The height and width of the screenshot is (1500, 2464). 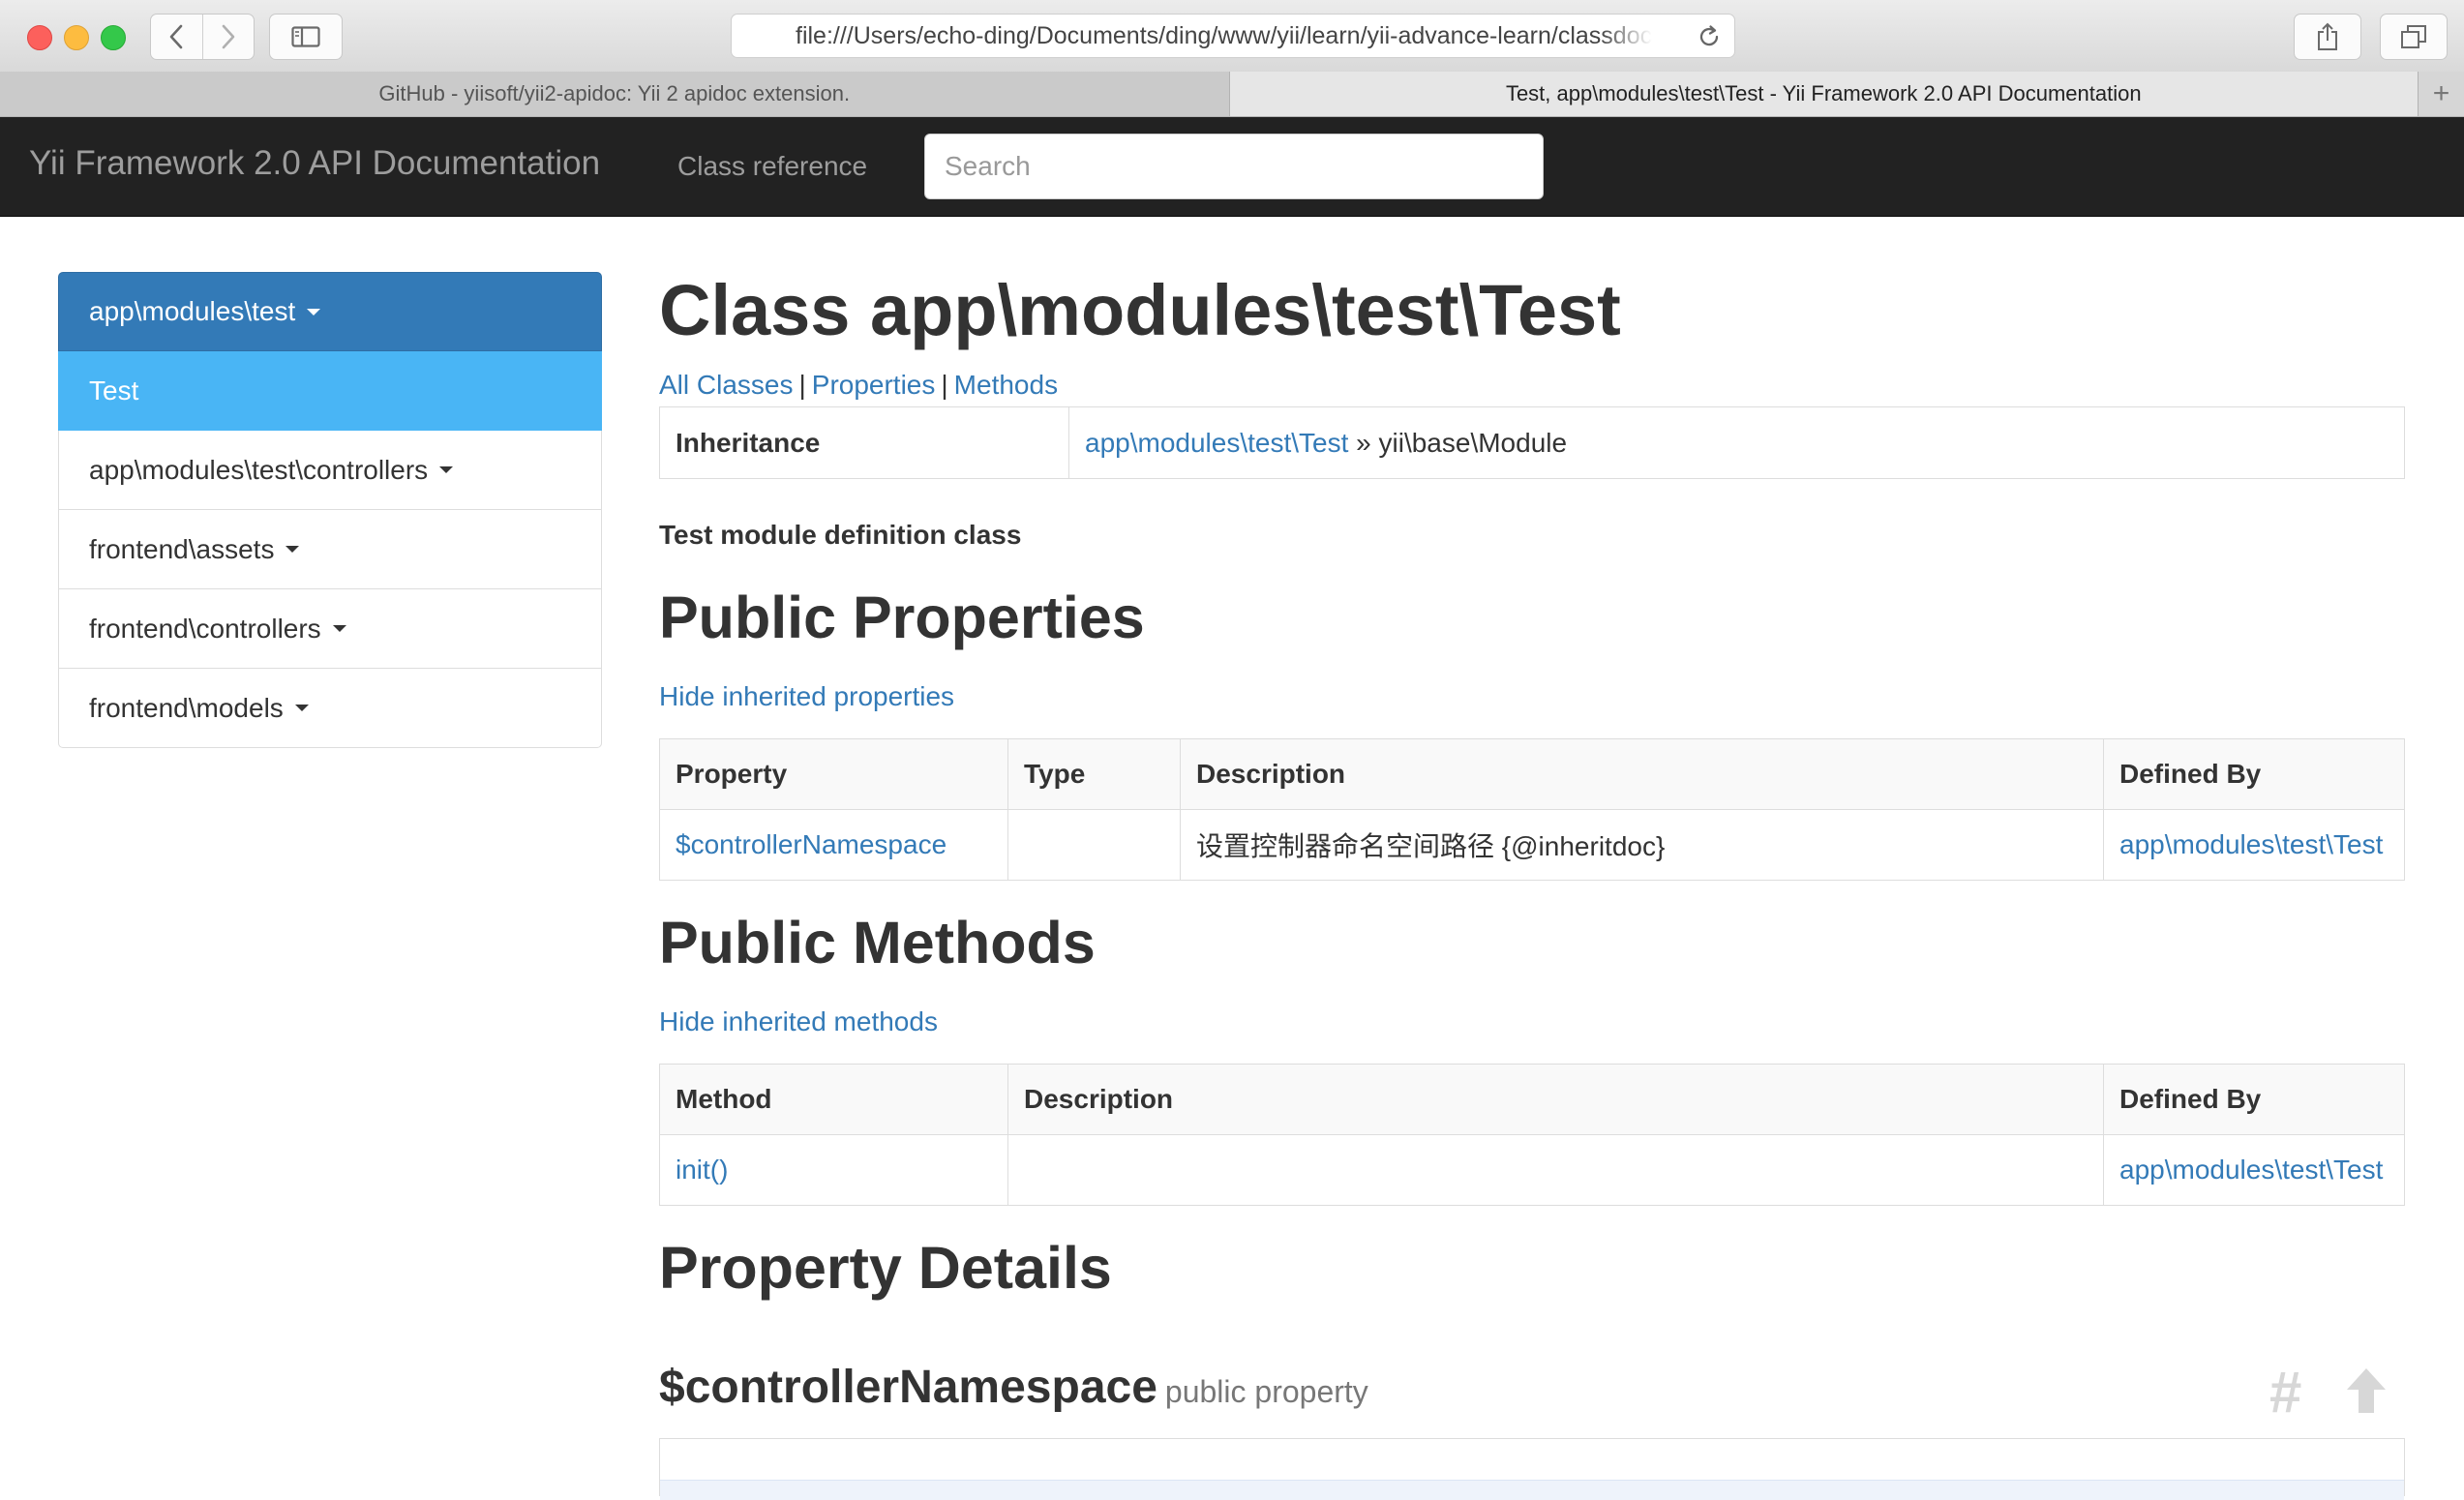 I want to click on sidebar-item-label: app\modules\test, so click(x=192, y=311).